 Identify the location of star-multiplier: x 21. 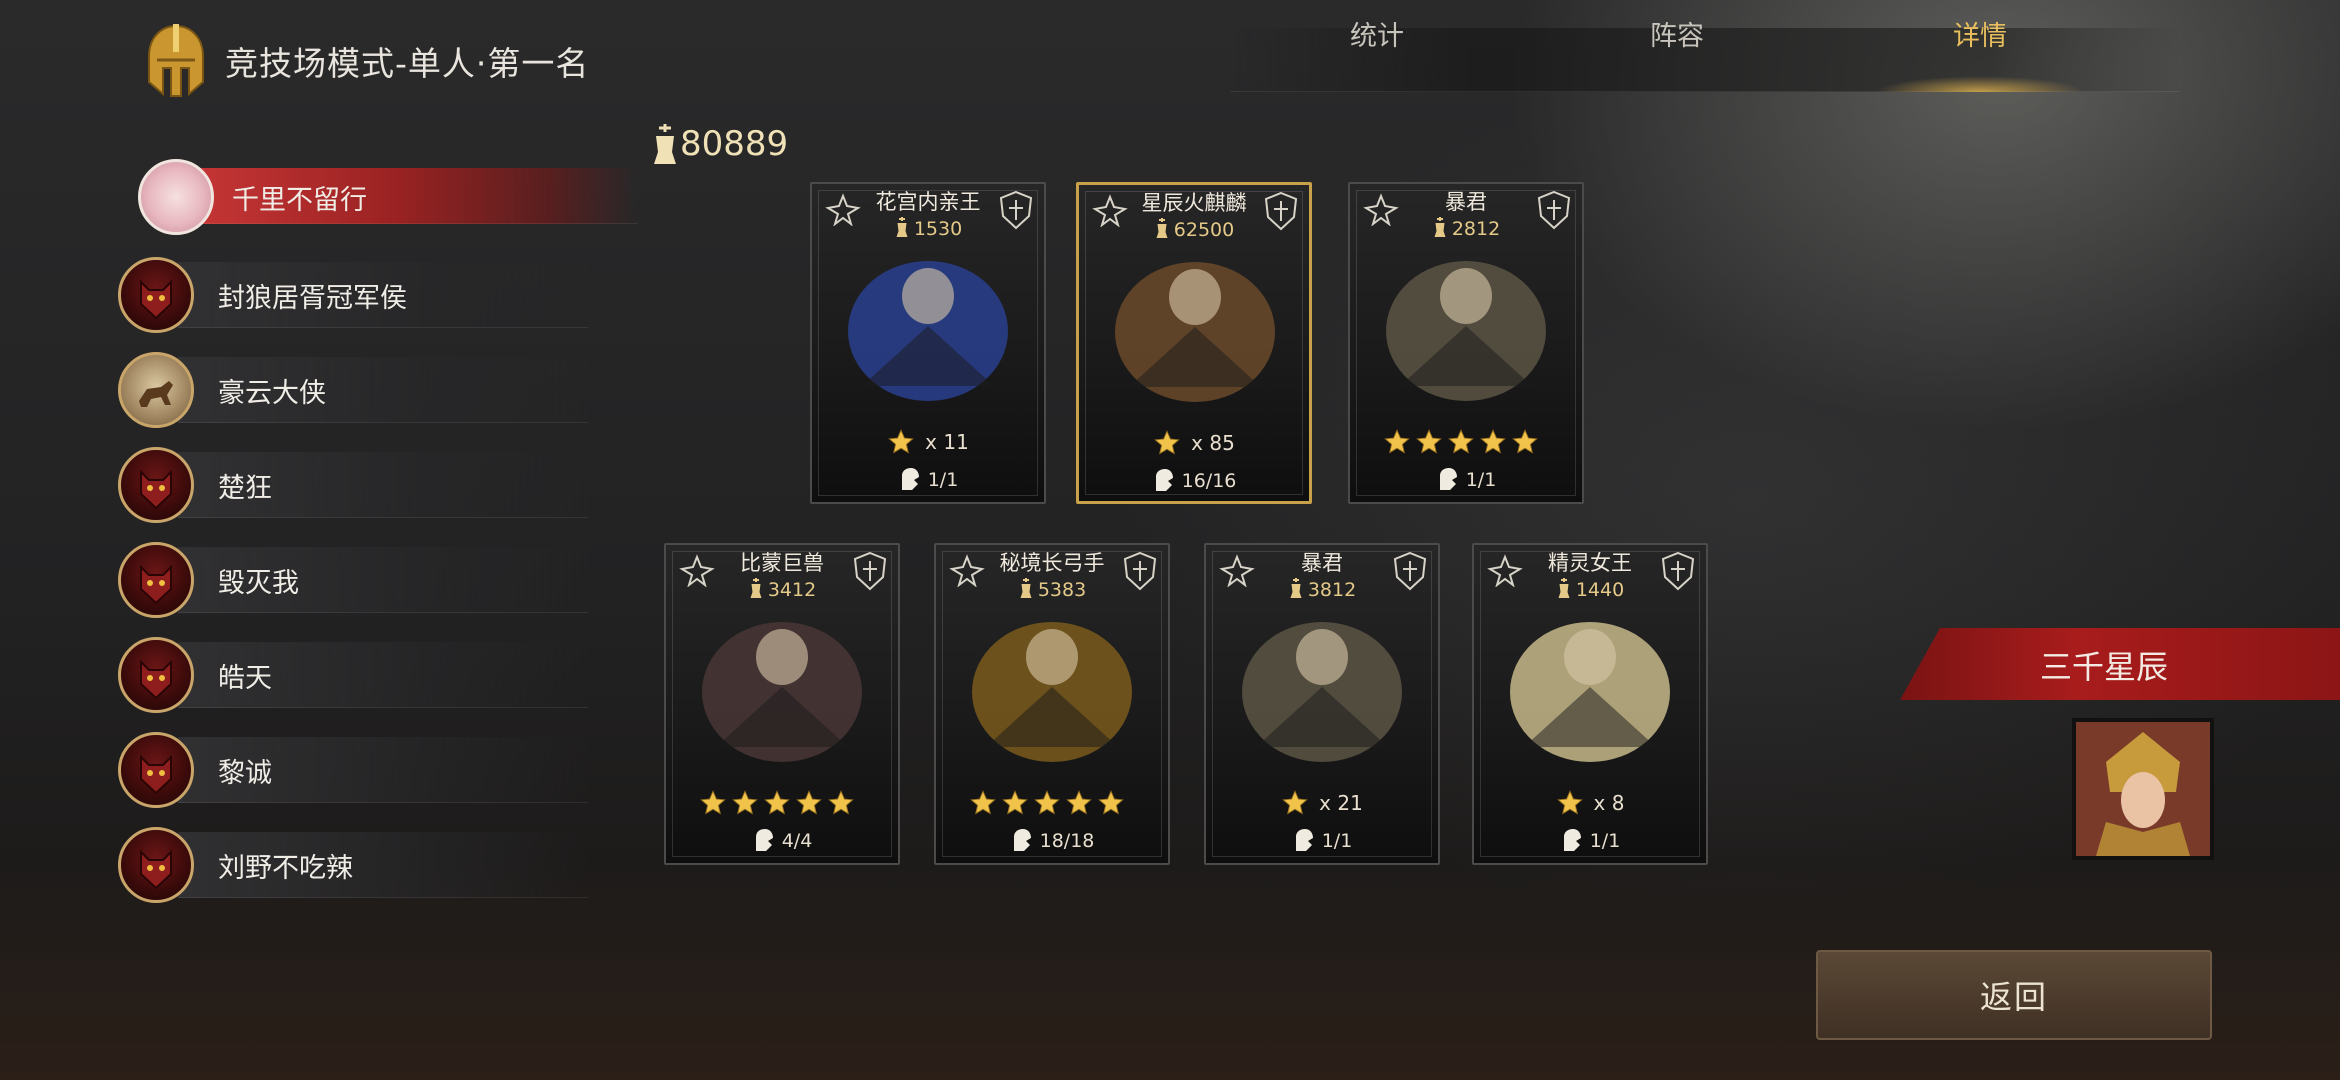
(1341, 803).